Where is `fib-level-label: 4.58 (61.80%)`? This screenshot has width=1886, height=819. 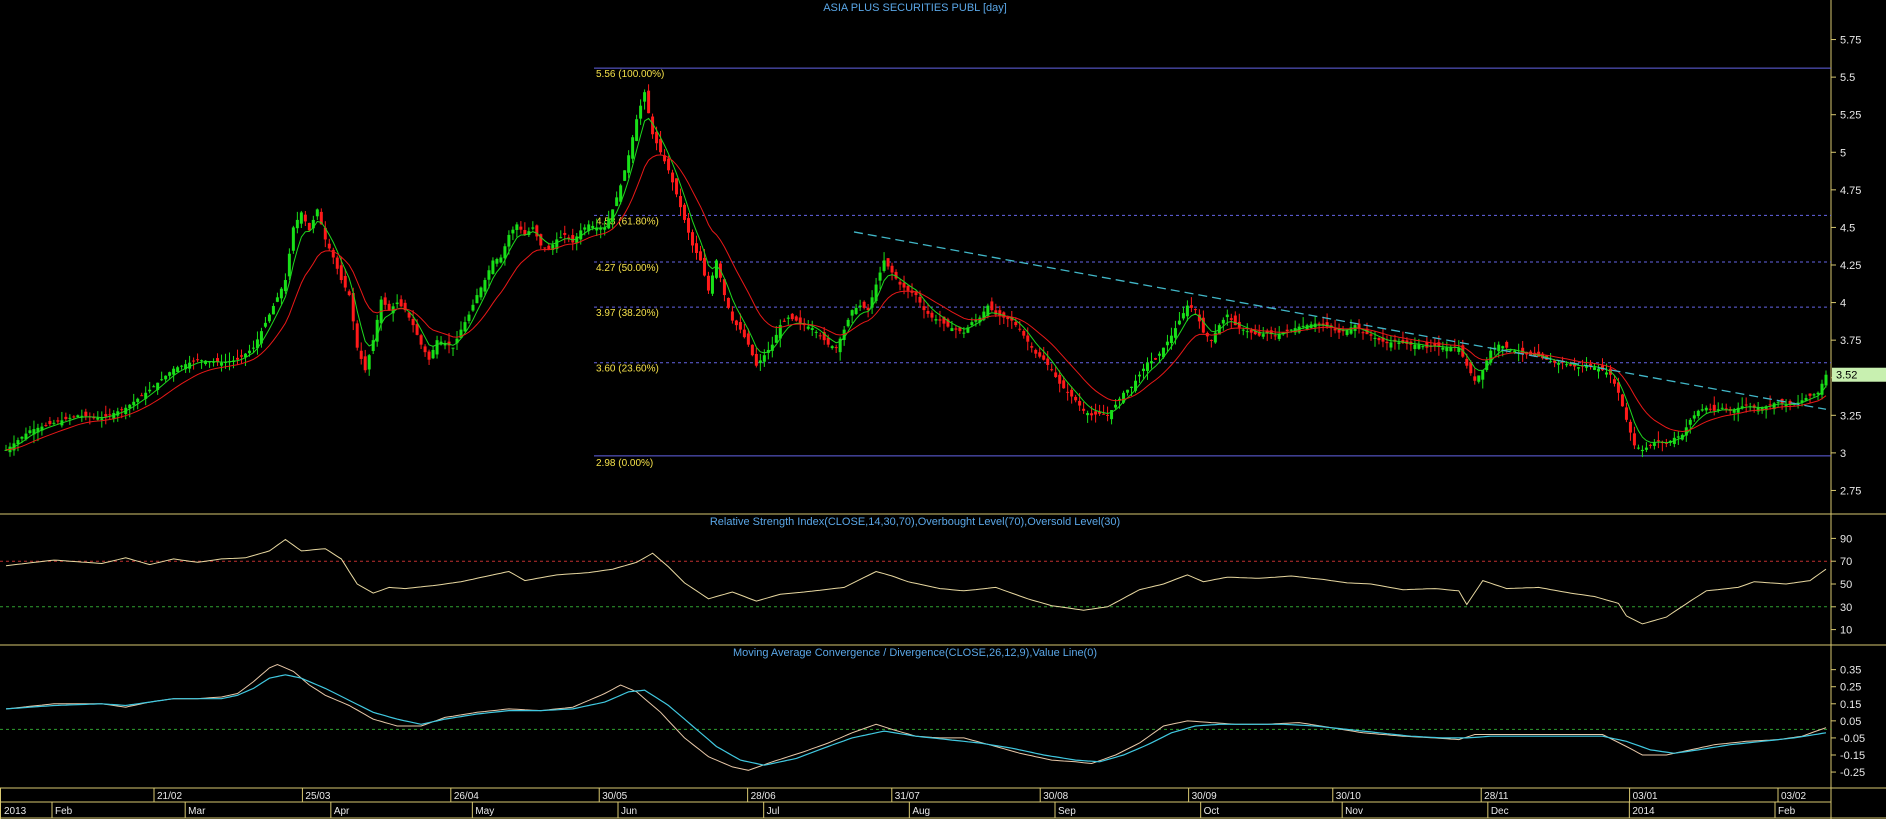 fib-level-label: 4.58 (61.80%) is located at coordinates (627, 221).